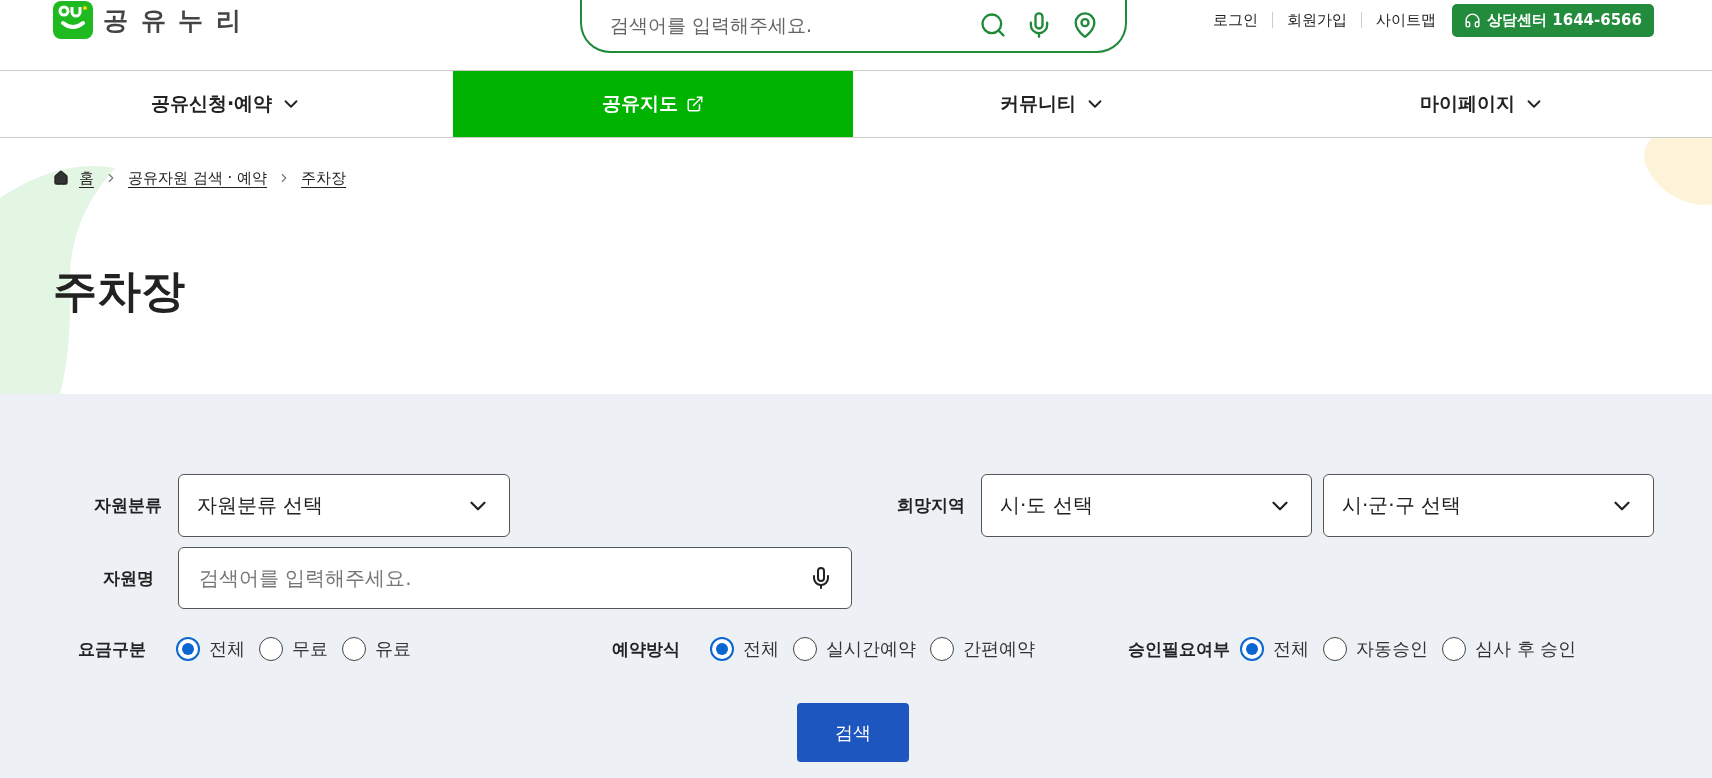 The height and width of the screenshot is (778, 1712). What do you see at coordinates (1473, 20) in the screenshot?
I see `headphones-icon` at bounding box center [1473, 20].